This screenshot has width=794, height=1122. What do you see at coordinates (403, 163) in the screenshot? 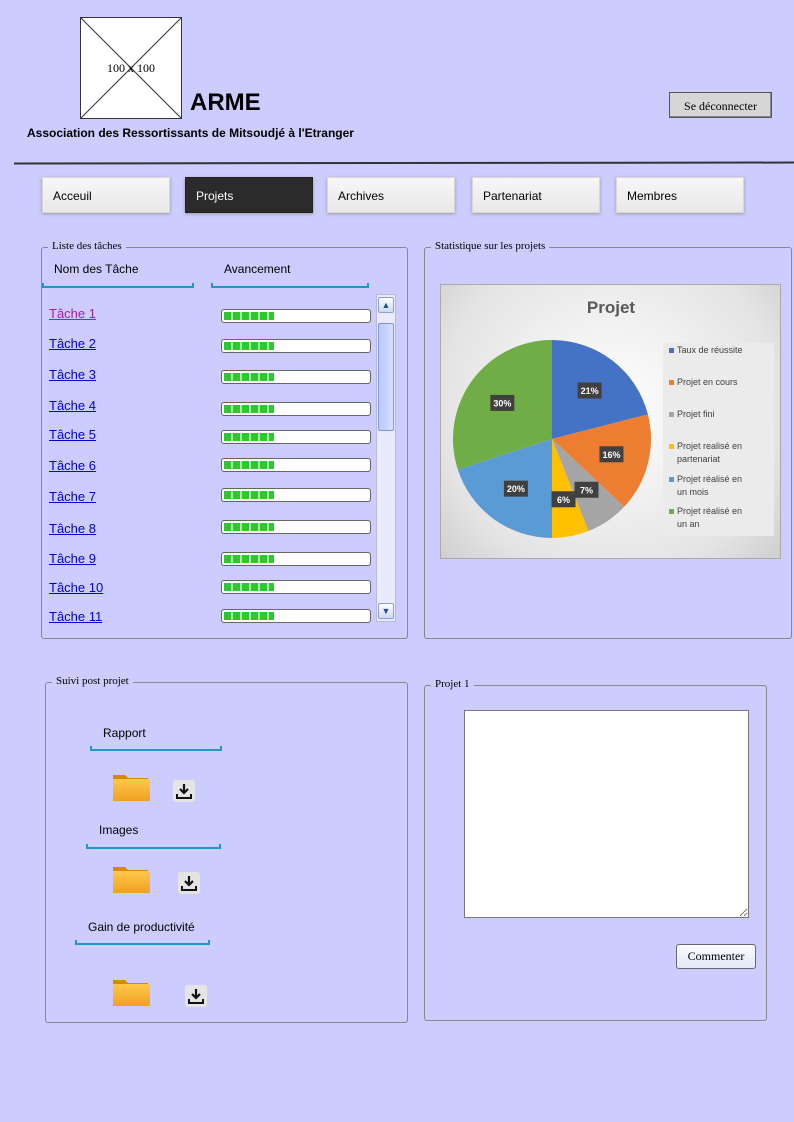
I see `header-divider` at bounding box center [403, 163].